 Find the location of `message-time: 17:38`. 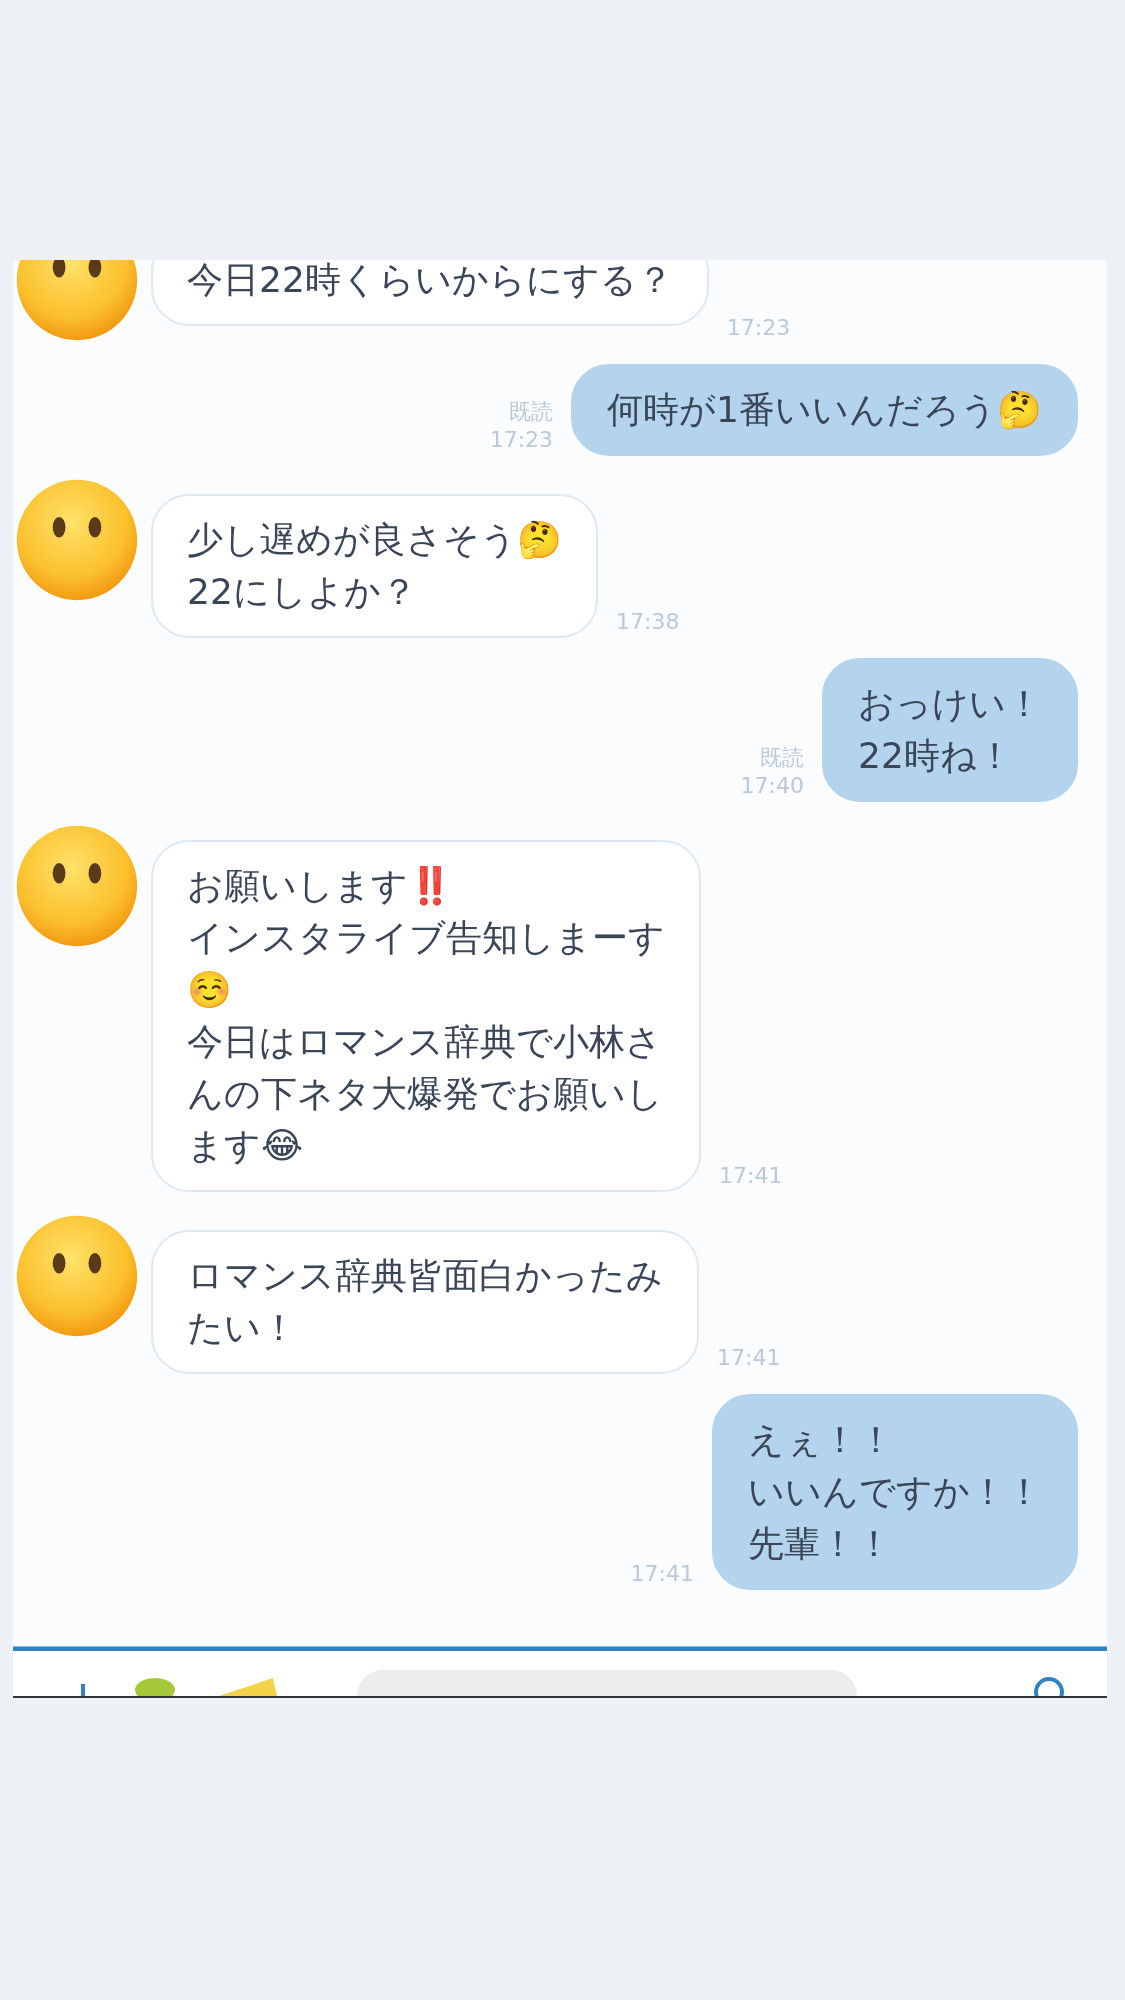

message-time: 17:38 is located at coordinates (648, 622).